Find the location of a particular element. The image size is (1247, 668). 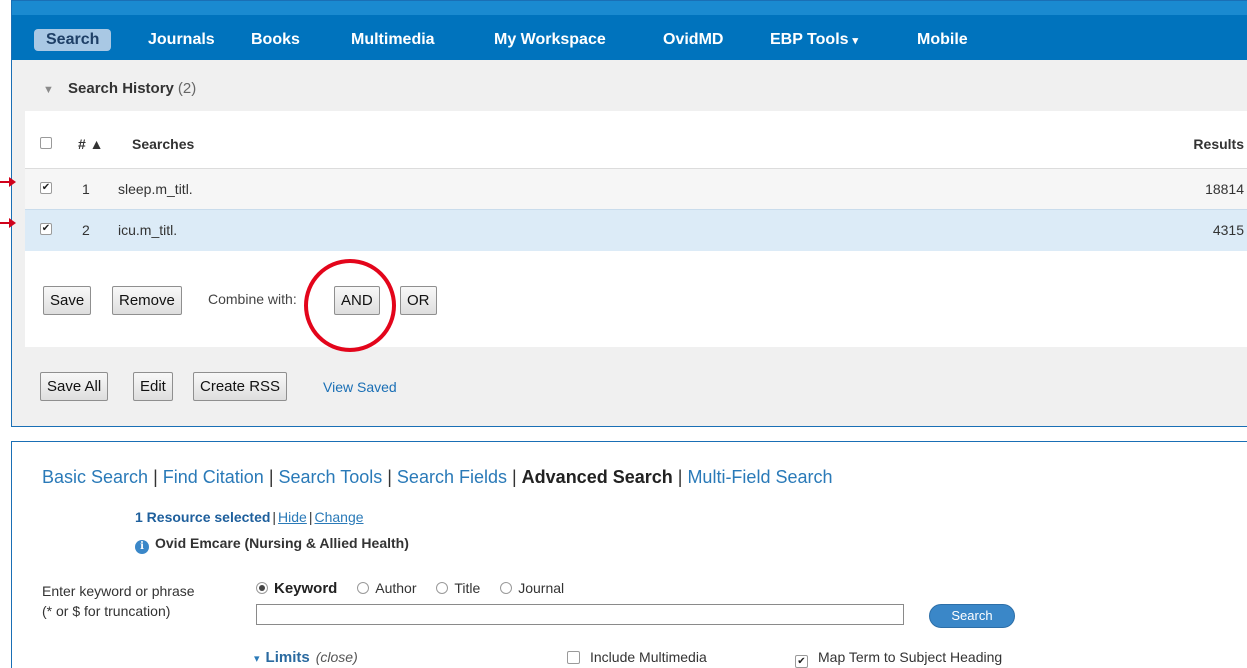

save-all-button: Save All is located at coordinates (74, 386).